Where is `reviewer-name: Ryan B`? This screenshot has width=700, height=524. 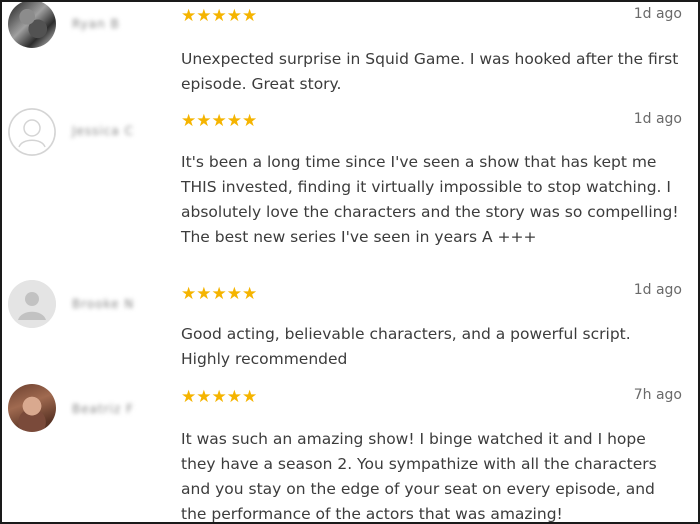 reviewer-name: Ryan B is located at coordinates (96, 24).